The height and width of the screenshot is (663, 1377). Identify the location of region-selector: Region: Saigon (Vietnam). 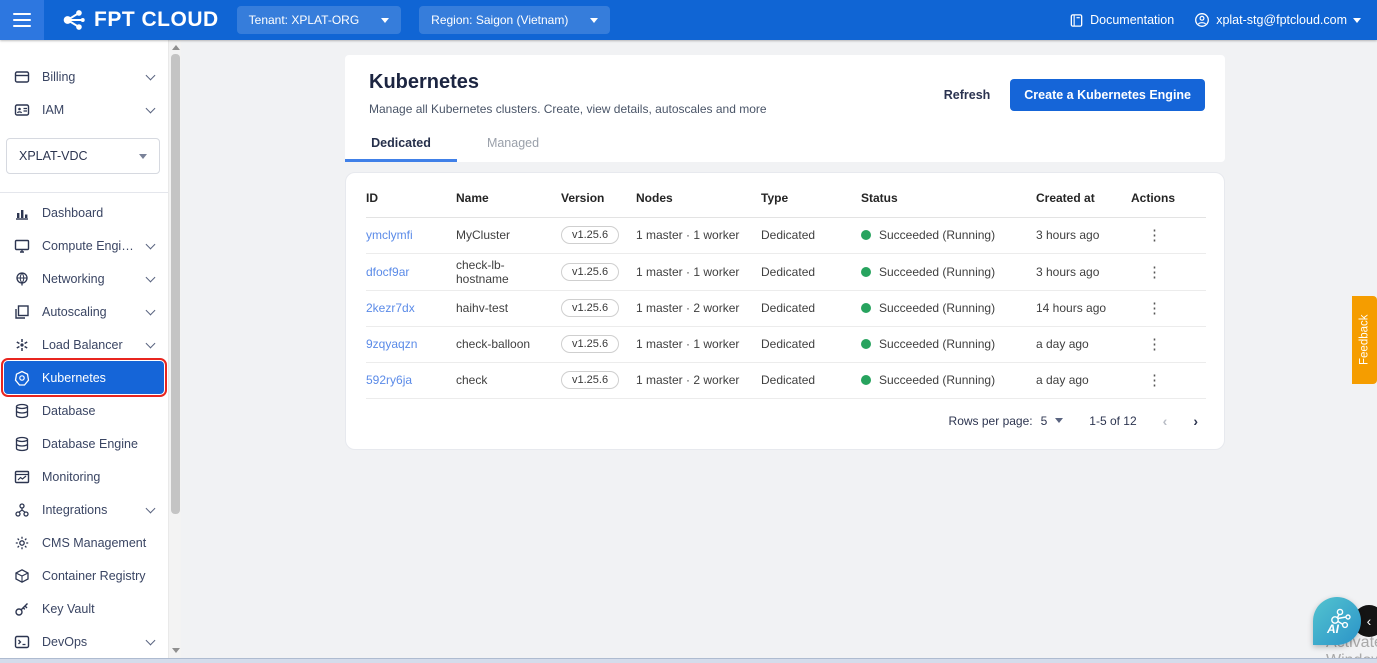
(515, 20).